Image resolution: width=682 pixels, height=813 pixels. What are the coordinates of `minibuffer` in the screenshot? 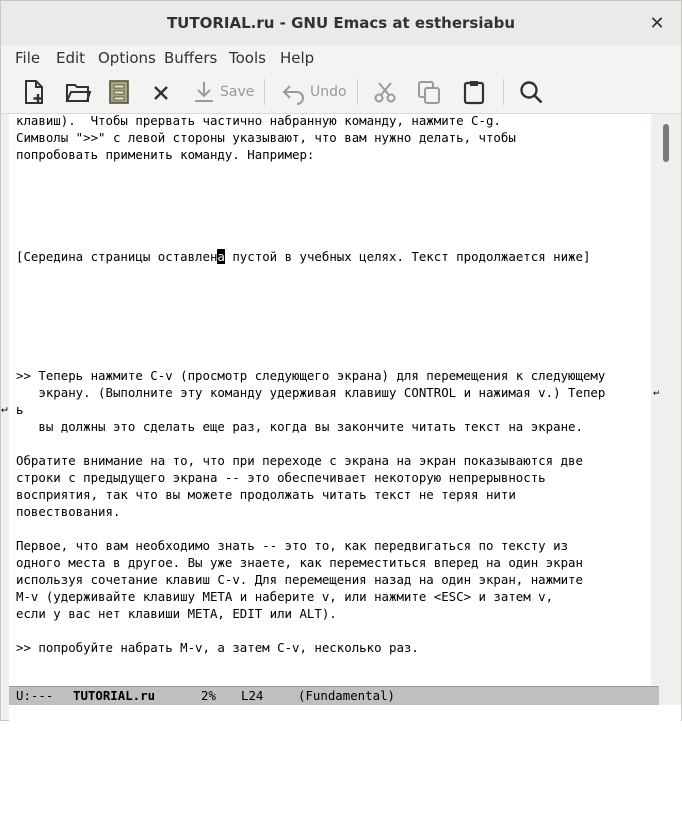 It's located at (345, 713).